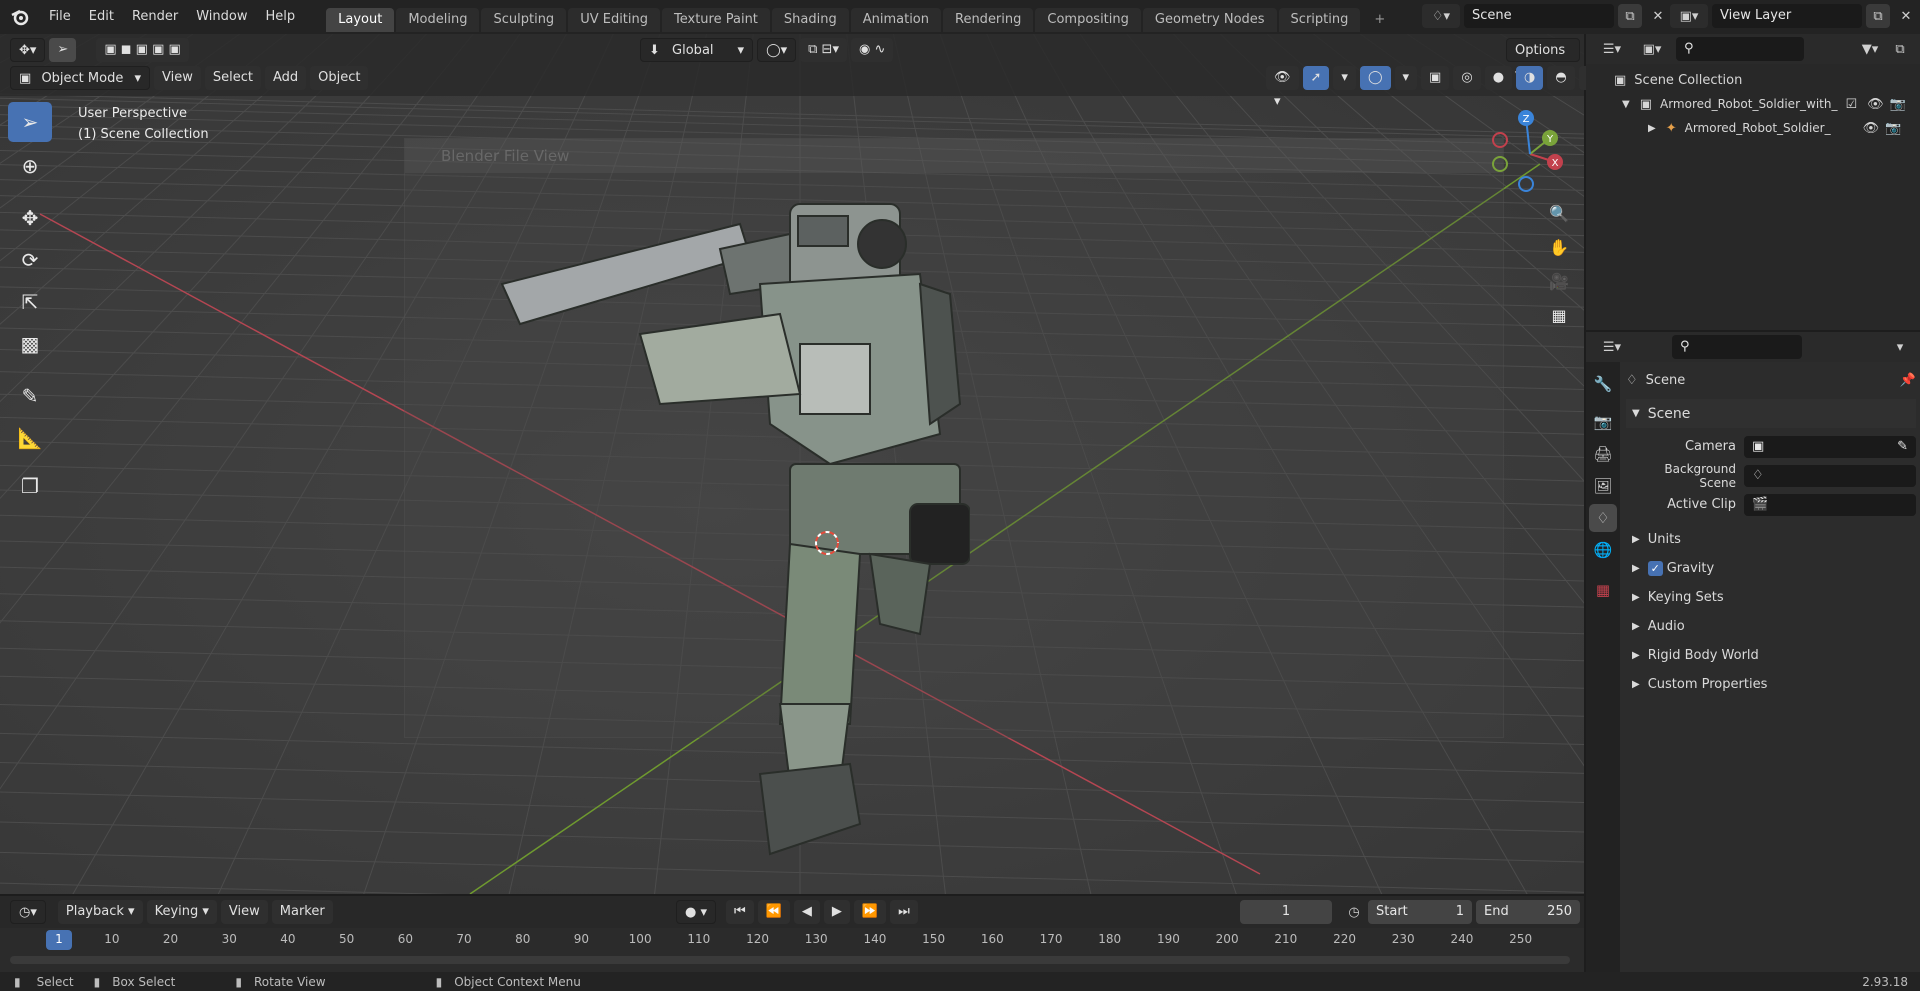 This screenshot has height=991, width=1920. I want to click on menu-file: File, so click(60, 17).